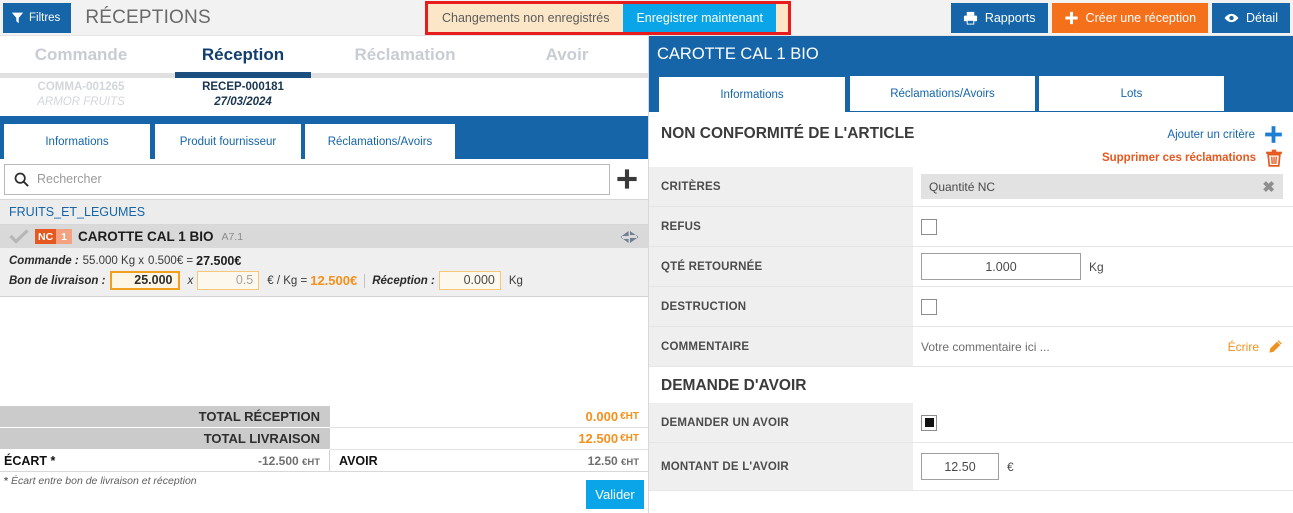 The width and height of the screenshot is (1293, 513). I want to click on create-reception-button: Créer une réception, so click(1130, 18).